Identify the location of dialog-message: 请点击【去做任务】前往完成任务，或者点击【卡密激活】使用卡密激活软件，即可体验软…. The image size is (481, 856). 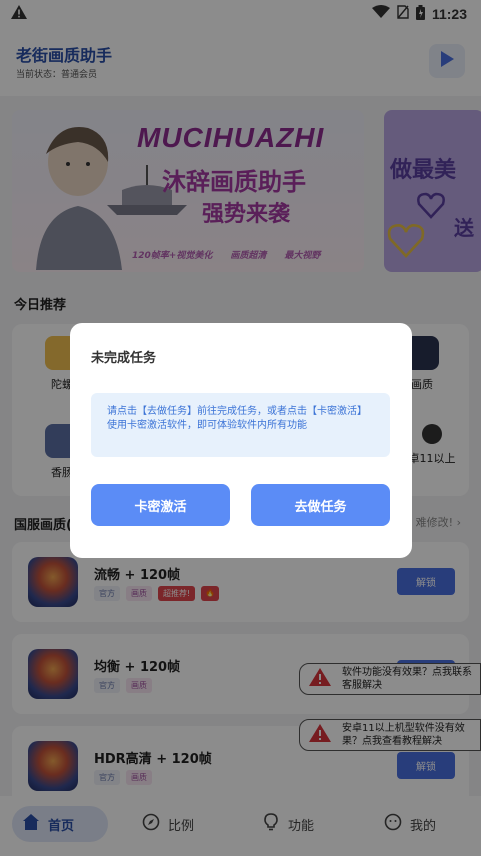
(240, 425).